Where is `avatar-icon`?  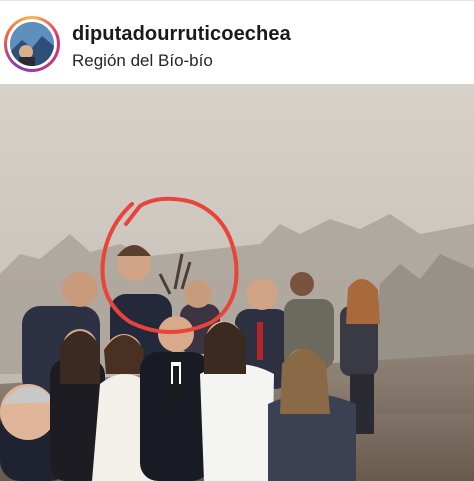 avatar-icon is located at coordinates (32, 44).